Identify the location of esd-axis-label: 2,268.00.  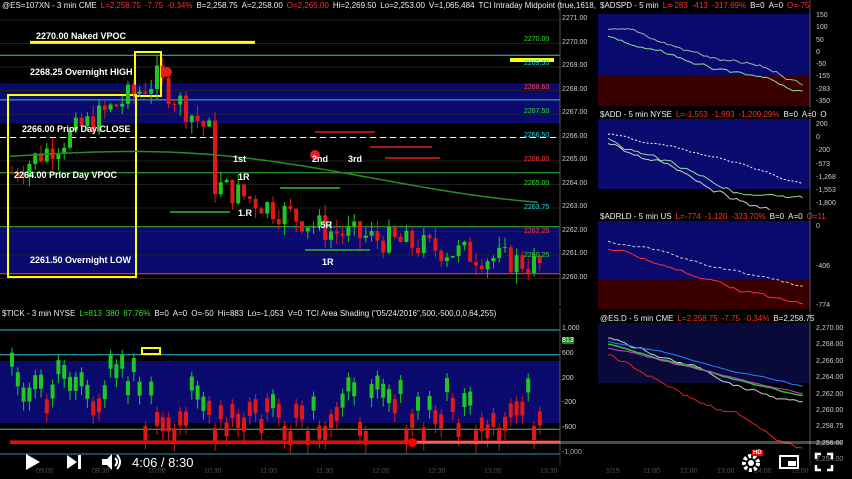
(830, 345).